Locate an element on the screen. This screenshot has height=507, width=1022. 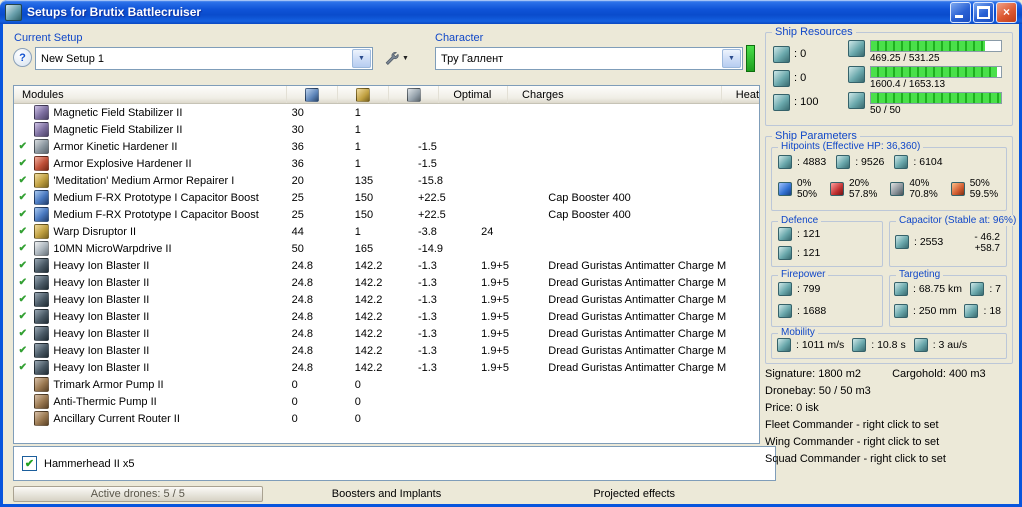
max-targets-icon is located at coordinates (977, 289).